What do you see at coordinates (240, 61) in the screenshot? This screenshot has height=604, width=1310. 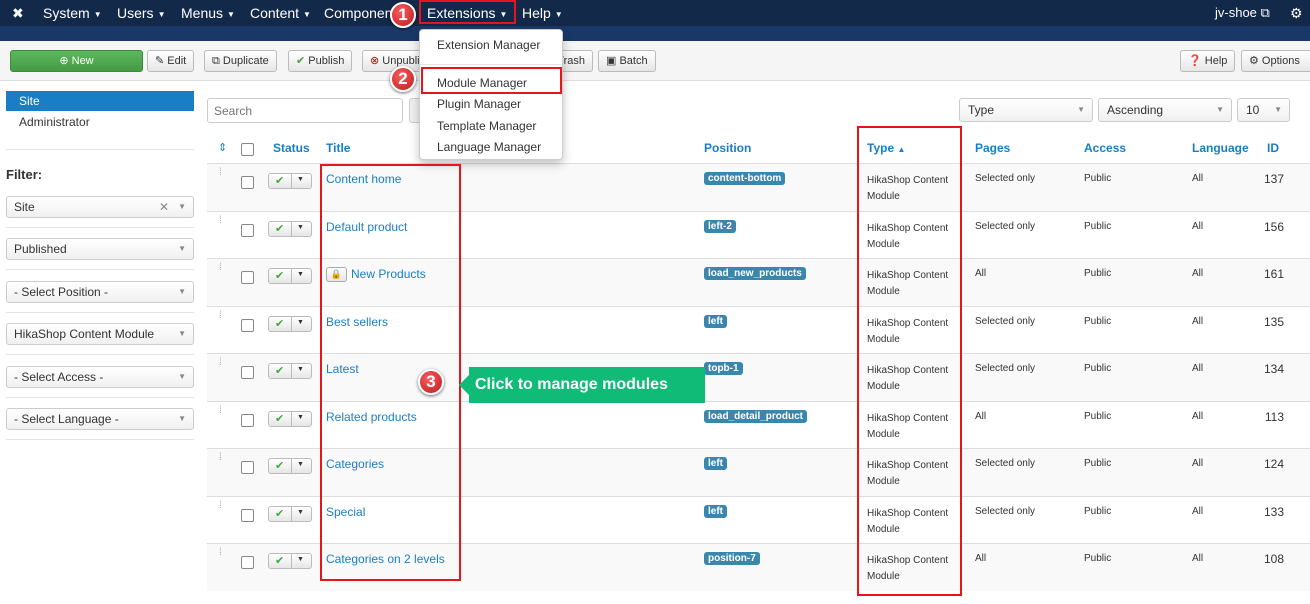 I see `duplicate-button: ⧉ Duplicate` at bounding box center [240, 61].